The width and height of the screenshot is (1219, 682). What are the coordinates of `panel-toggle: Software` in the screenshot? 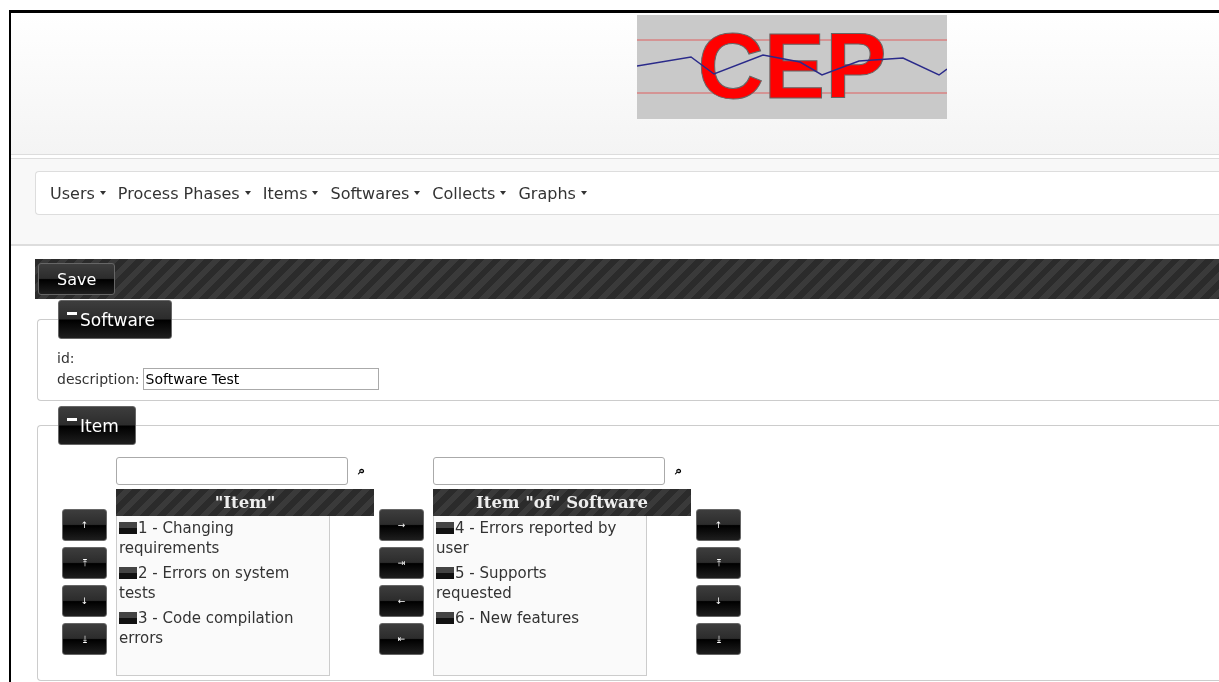 It's located at (115, 319).